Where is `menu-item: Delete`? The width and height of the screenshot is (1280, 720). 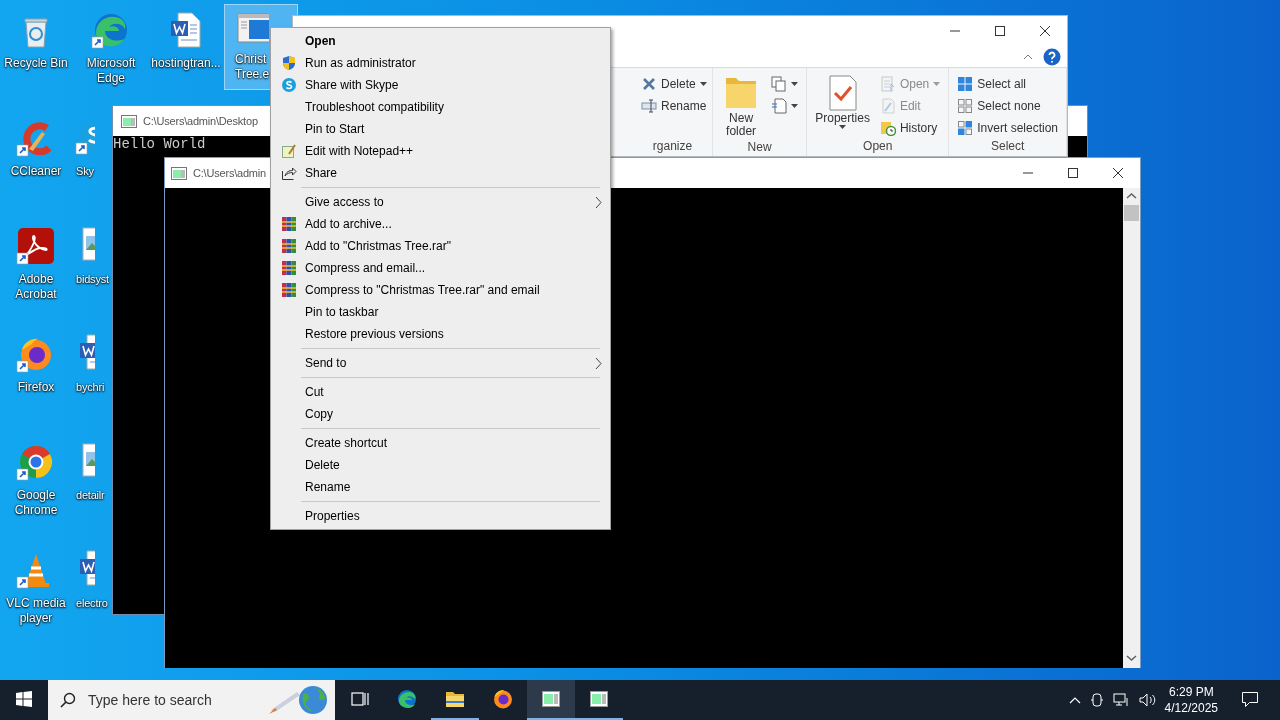
menu-item: Delete is located at coordinates (440, 465).